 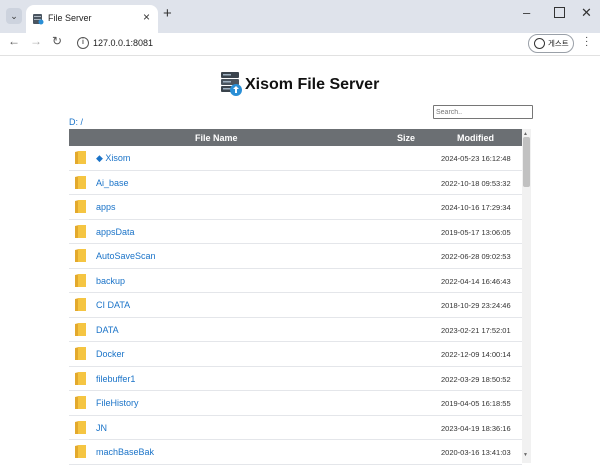 What do you see at coordinates (38, 19) in the screenshot?
I see `server-favicon-icon` at bounding box center [38, 19].